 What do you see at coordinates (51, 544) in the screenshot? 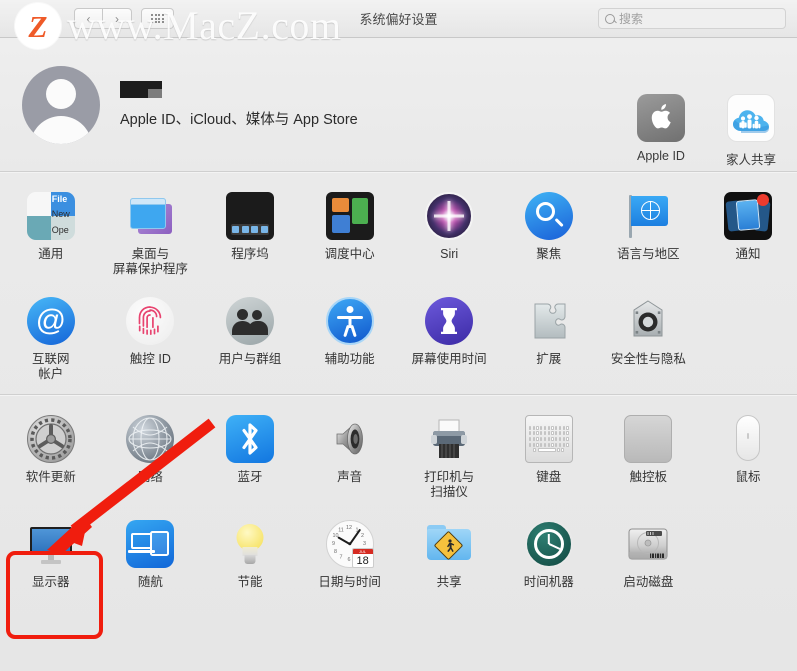
I see `displays-icon` at bounding box center [51, 544].